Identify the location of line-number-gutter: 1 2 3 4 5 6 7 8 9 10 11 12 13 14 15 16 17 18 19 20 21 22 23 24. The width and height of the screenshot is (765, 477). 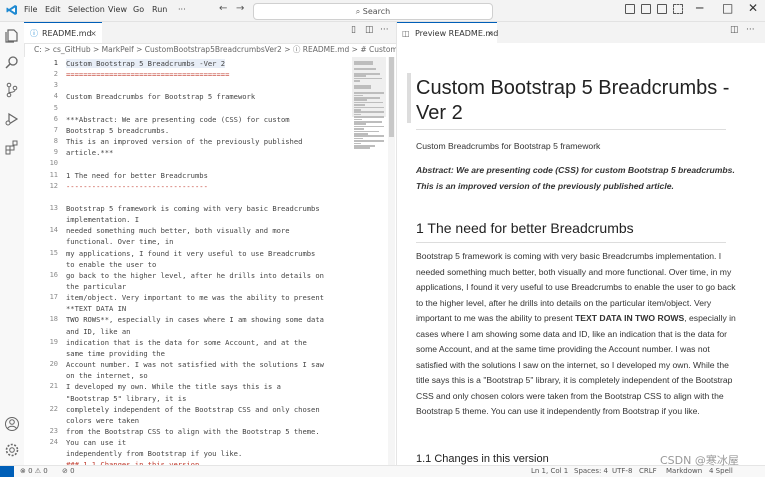
(41, 261).